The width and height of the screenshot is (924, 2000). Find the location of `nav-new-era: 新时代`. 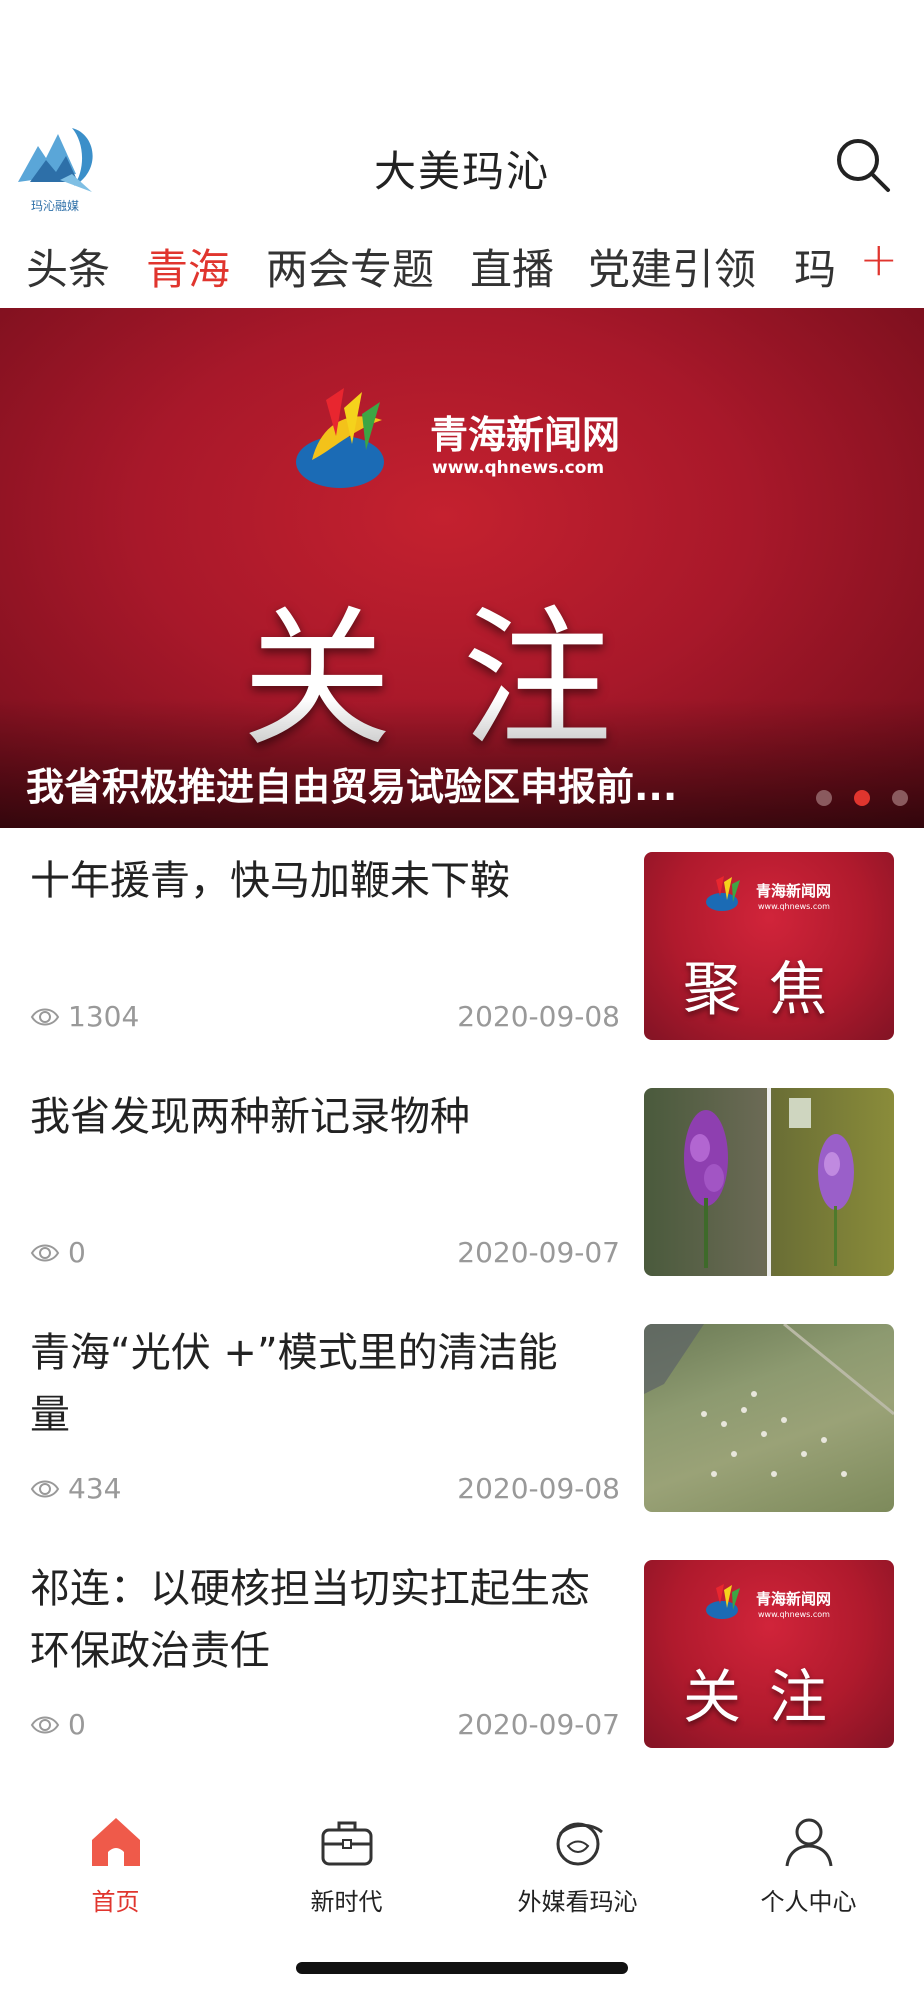

nav-new-era: 新时代 is located at coordinates (346, 1860).